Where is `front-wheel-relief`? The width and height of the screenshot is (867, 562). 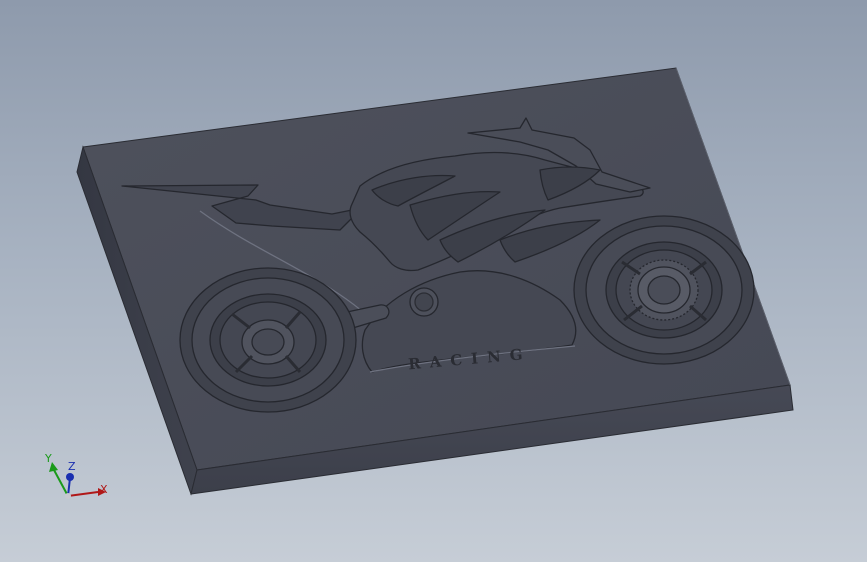 front-wheel-relief is located at coordinates (664, 290).